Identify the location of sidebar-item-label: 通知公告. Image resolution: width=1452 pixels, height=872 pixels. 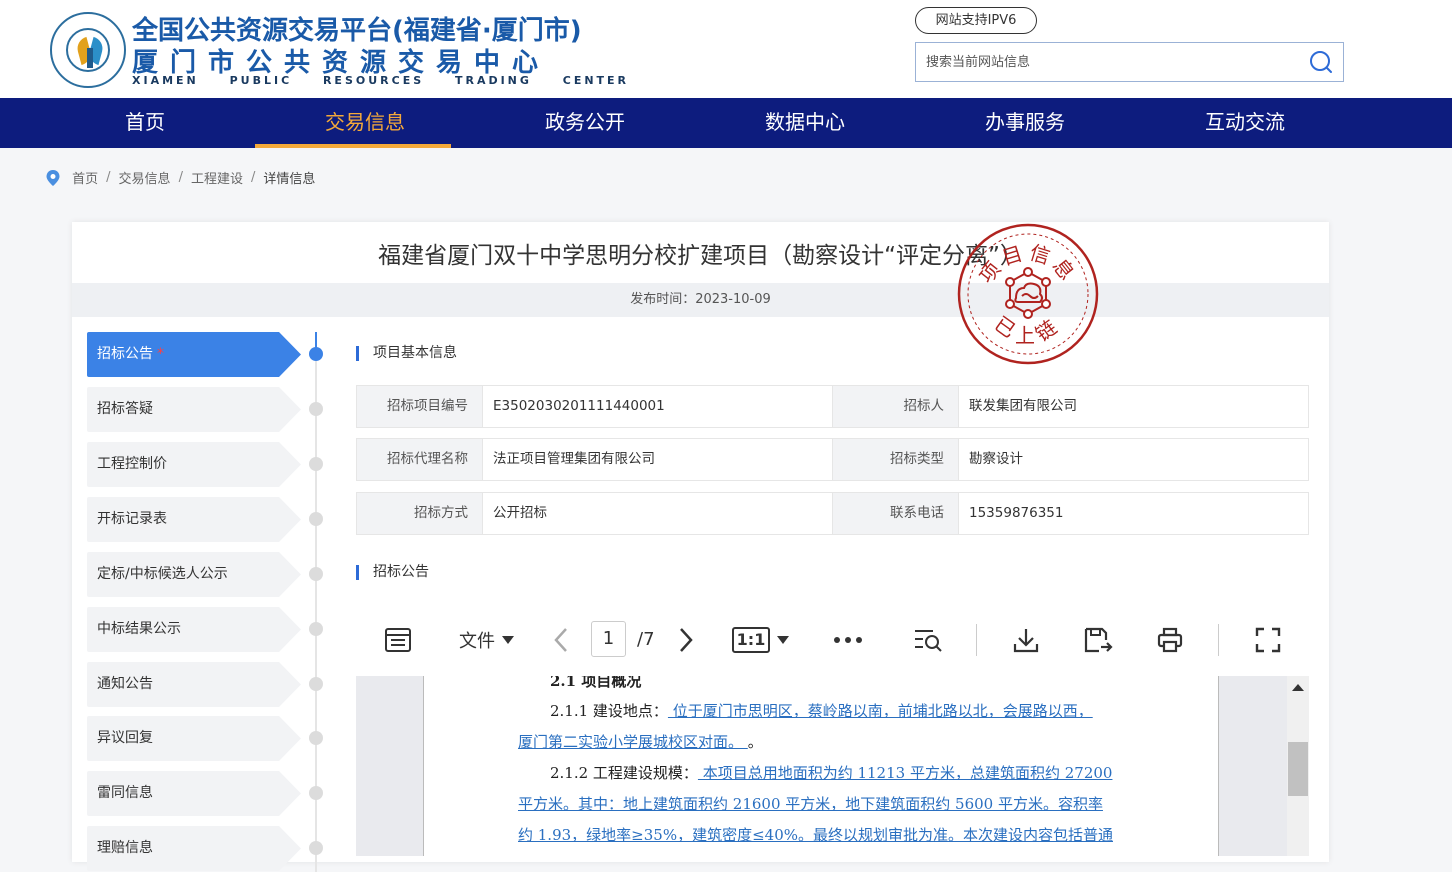
(125, 684).